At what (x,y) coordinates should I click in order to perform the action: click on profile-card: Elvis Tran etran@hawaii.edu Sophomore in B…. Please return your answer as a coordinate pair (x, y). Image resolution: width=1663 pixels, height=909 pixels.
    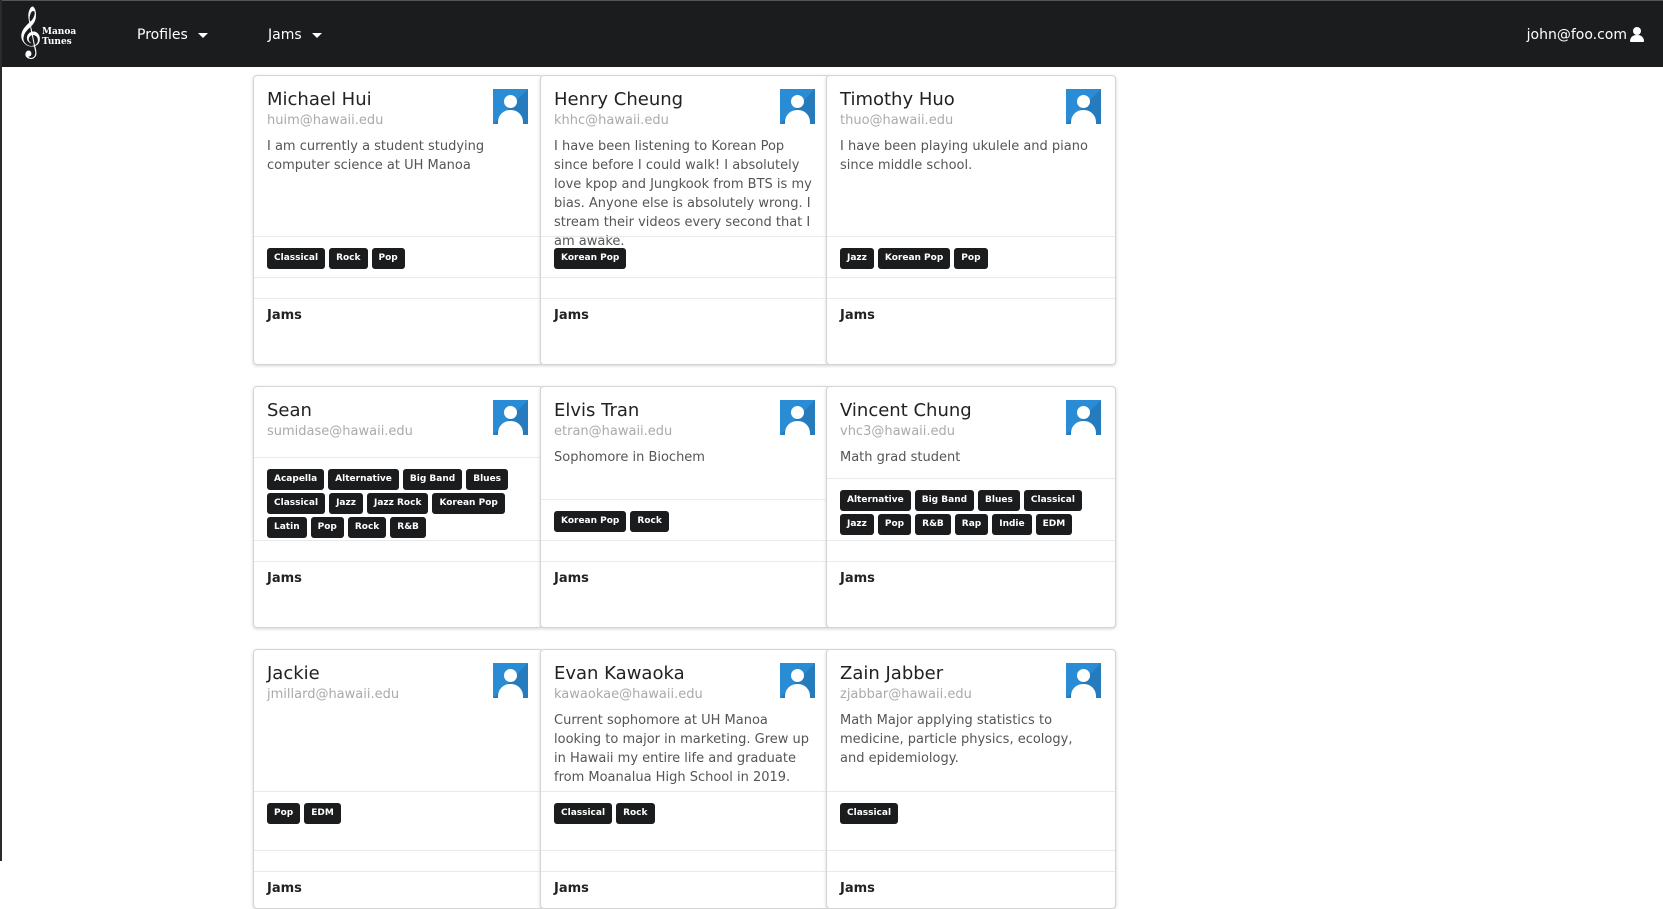
    Looking at the image, I should click on (685, 507).